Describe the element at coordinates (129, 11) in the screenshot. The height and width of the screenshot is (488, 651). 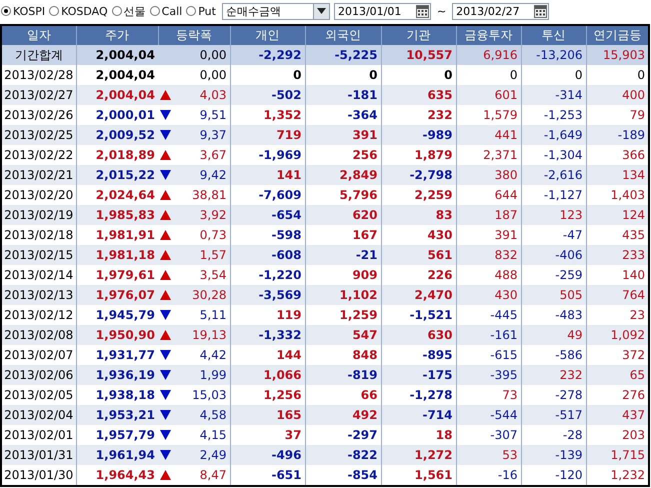
I see `market-radio: 선물` at that location.